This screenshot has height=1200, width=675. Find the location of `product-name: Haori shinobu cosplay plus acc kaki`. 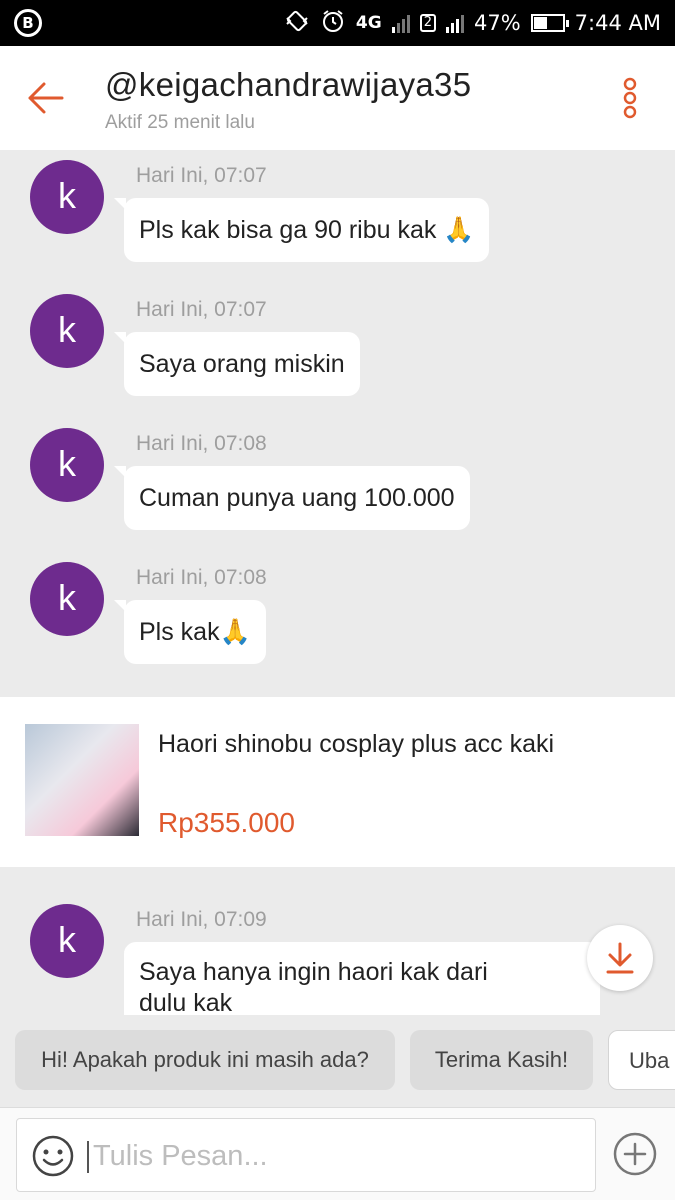

product-name: Haori shinobu cosplay plus acc kaki is located at coordinates (356, 744).